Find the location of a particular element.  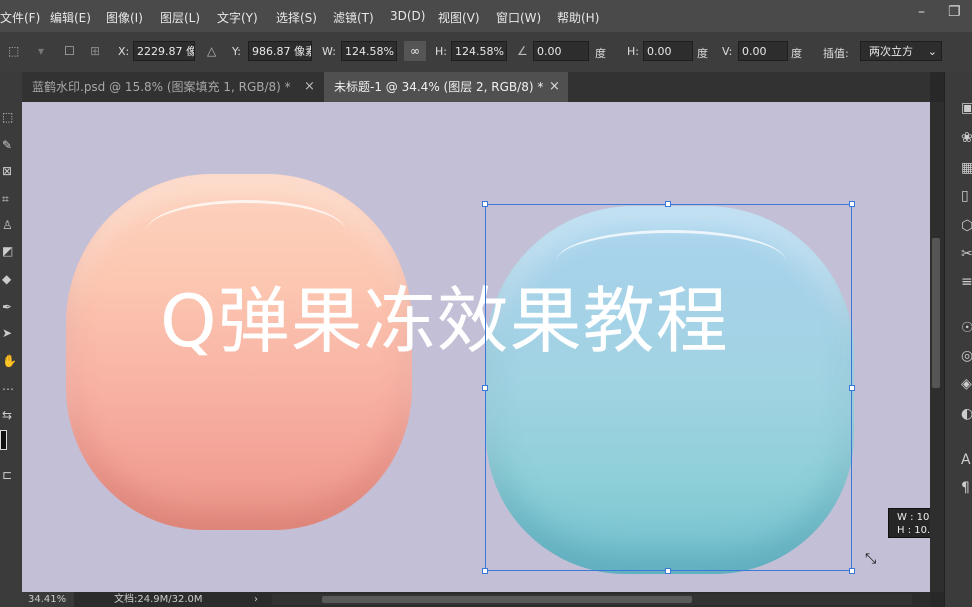

tools-panel: ⬚ ✎ ⊠ ⌗ ♙ ◩ ◆ ✒ ➤ ✋ ⋯ ⇆ ⊏ is located at coordinates (11, 339).